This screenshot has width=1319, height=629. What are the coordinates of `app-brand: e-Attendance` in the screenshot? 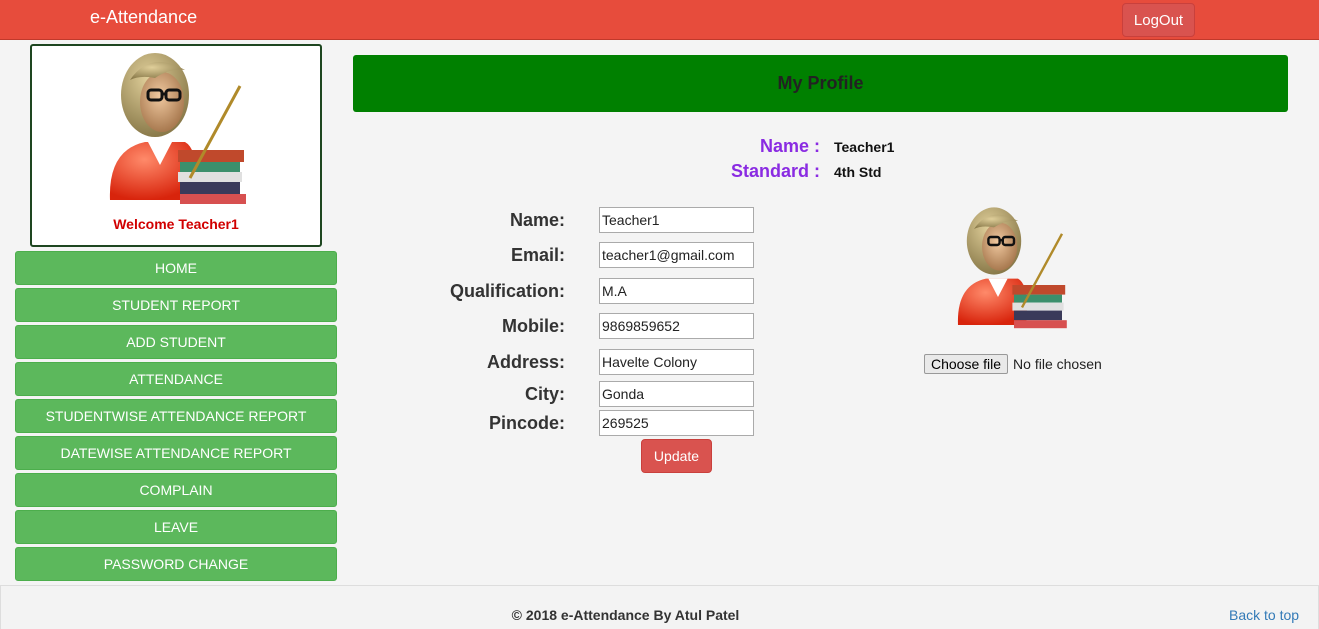 It's located at (143, 17).